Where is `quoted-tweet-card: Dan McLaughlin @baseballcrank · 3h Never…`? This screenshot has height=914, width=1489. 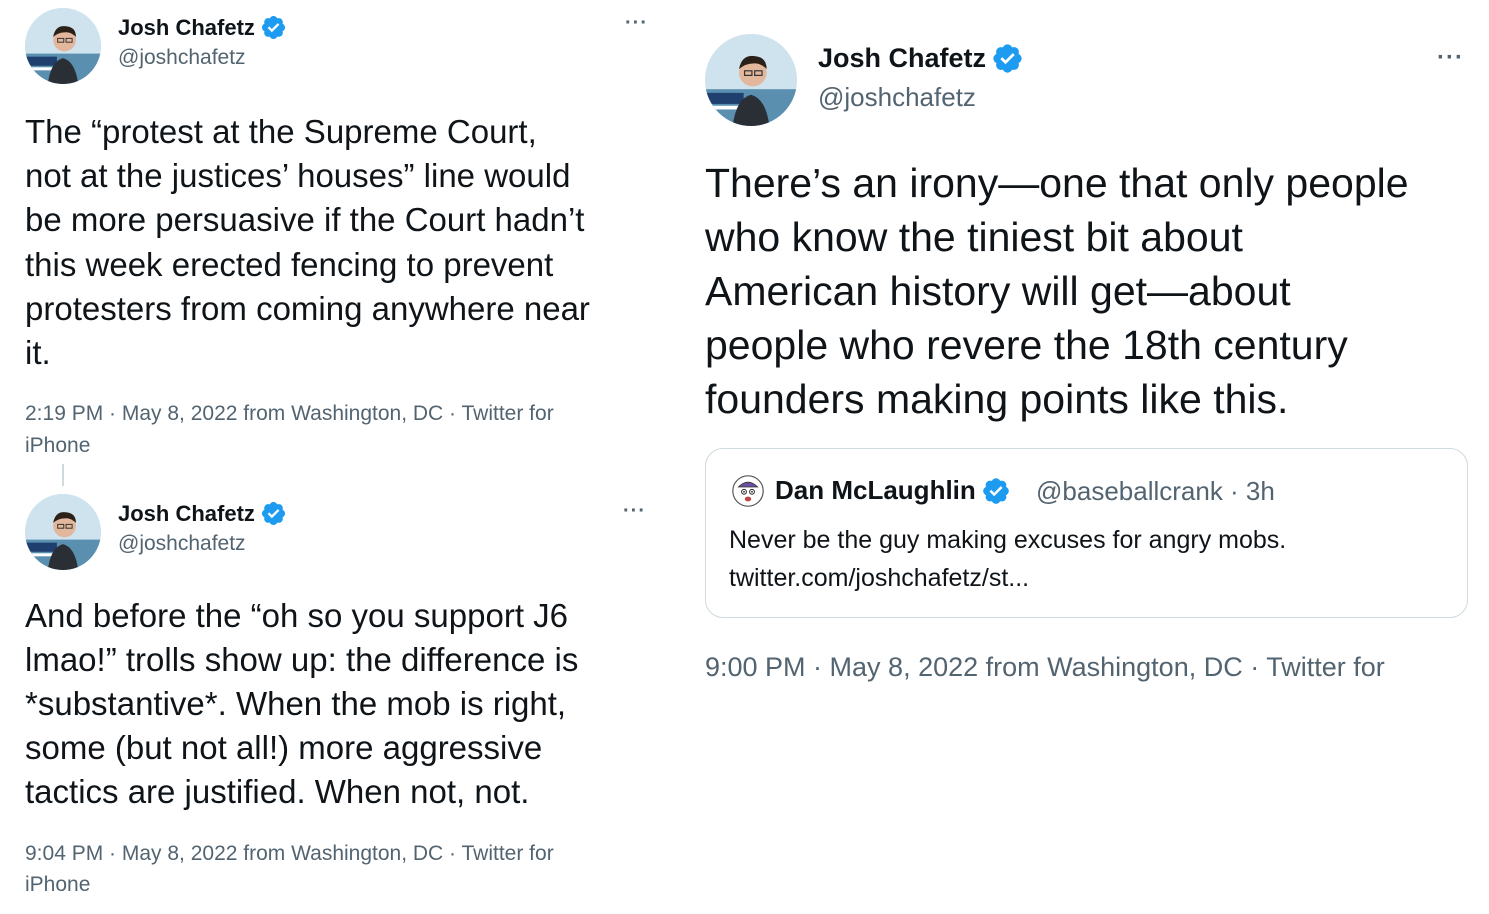
quoted-tweet-card: Dan McLaughlin @baseballcrank · 3h Never… is located at coordinates (1086, 533).